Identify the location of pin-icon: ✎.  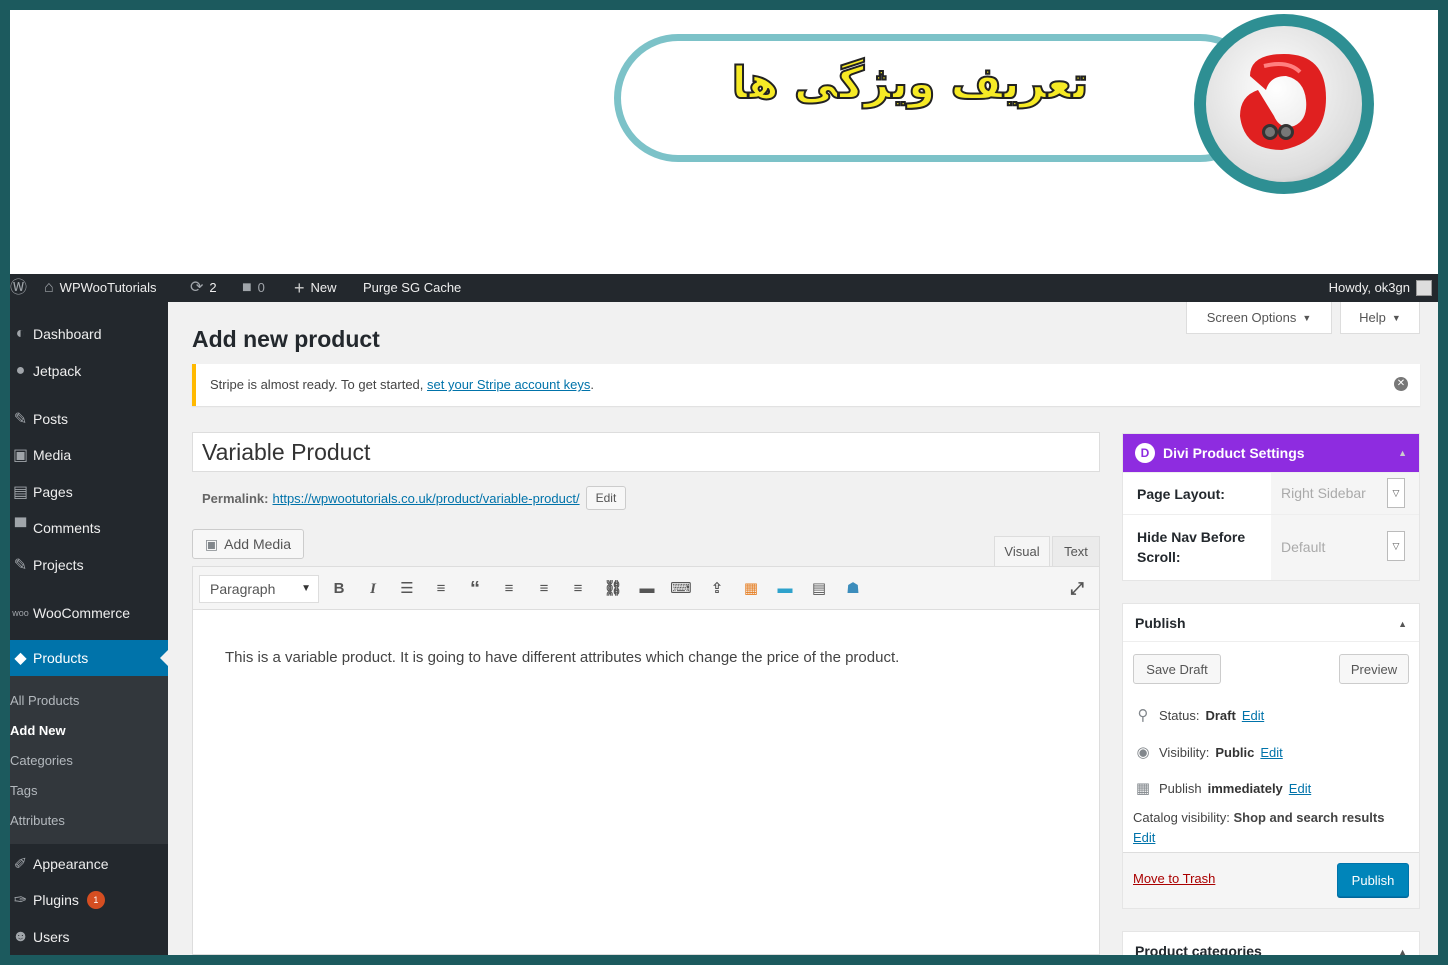
(20, 565).